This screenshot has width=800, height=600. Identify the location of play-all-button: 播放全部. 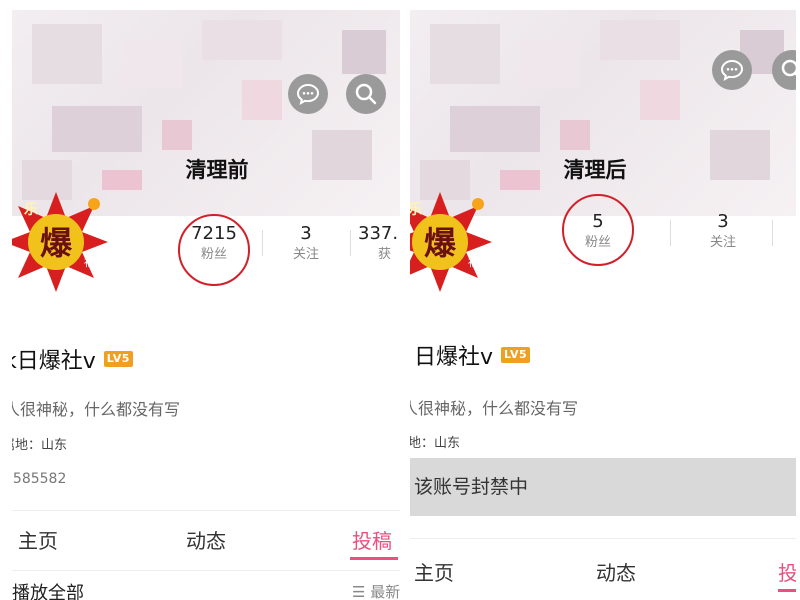
(48, 589).